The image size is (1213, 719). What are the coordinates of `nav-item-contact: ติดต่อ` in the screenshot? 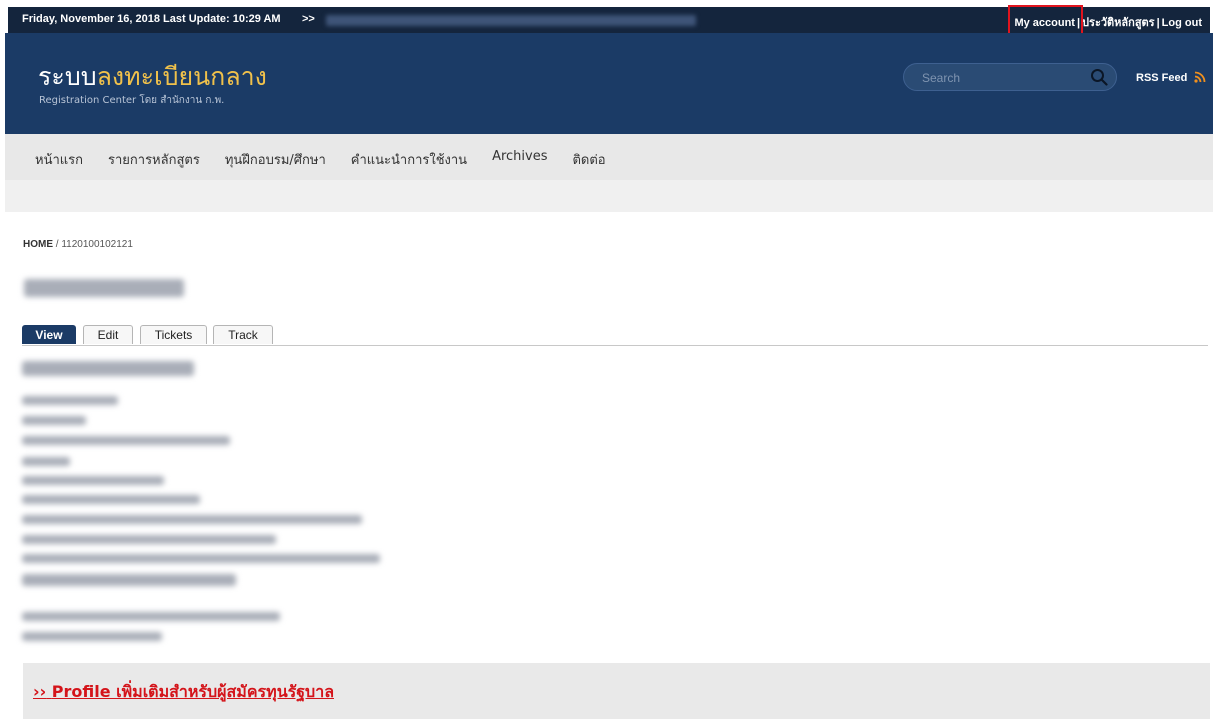 It's located at (588, 159).